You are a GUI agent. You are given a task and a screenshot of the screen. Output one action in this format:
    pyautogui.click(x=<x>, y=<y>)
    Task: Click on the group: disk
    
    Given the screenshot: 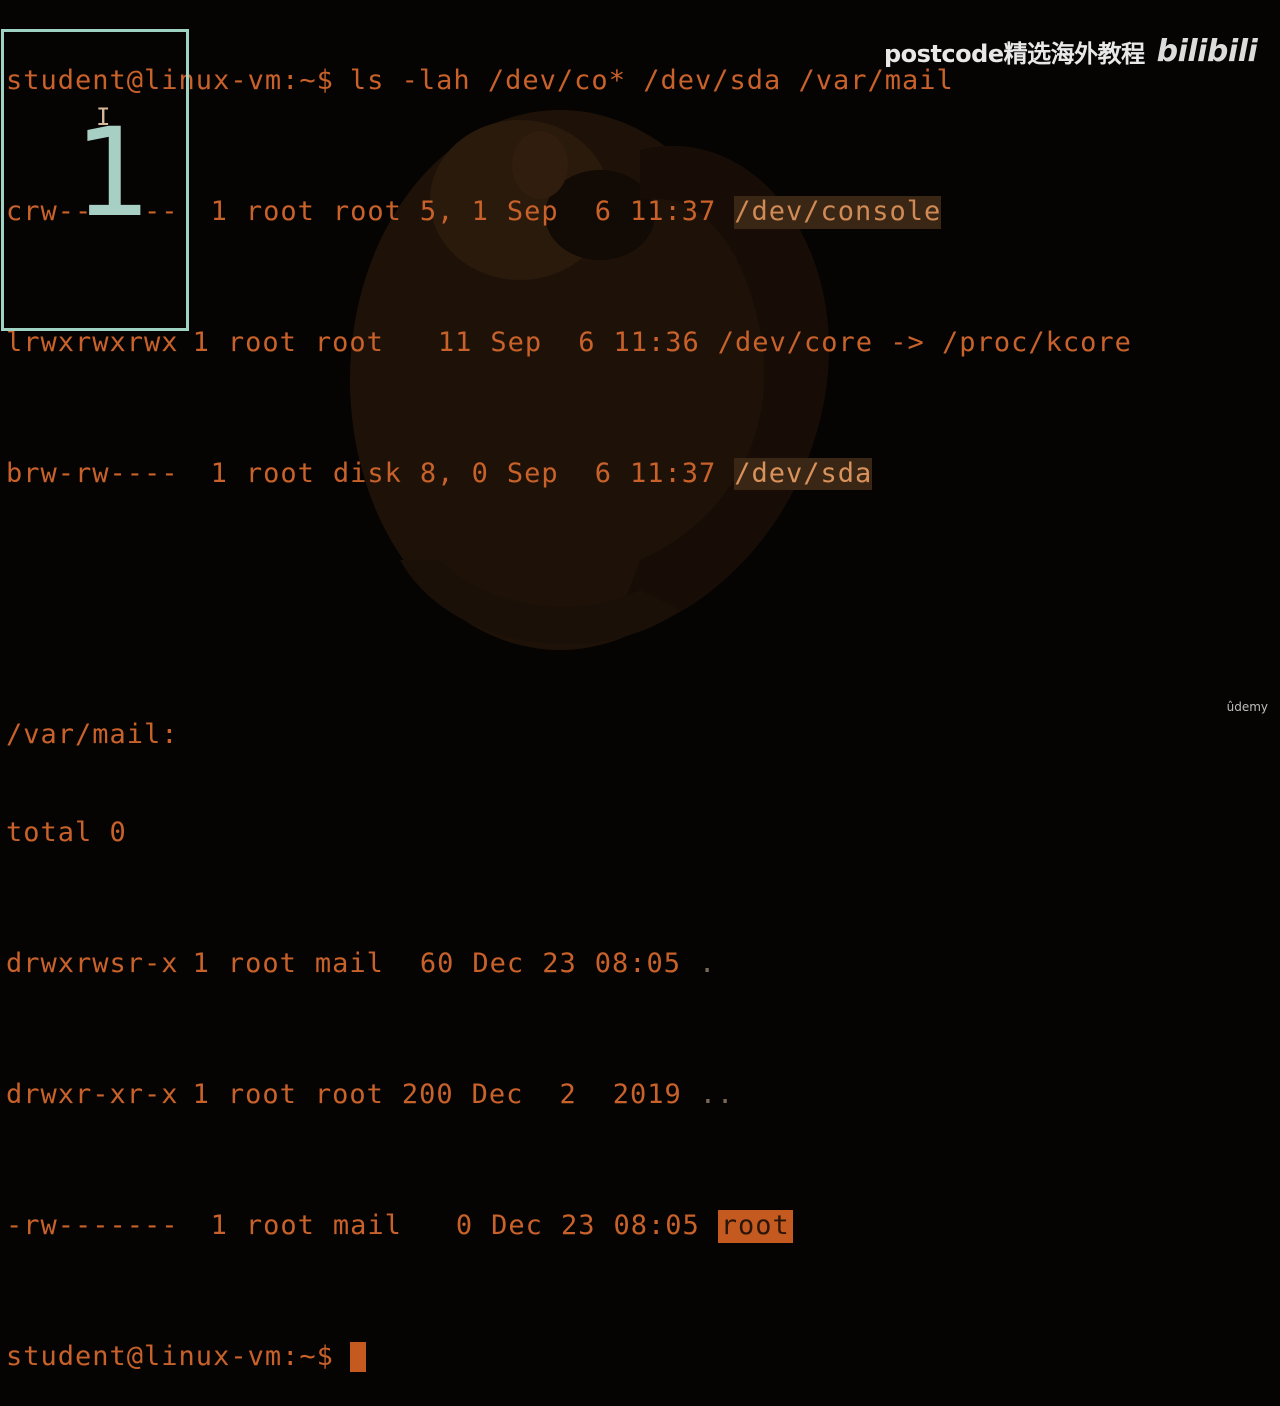 What is the action you would take?
    pyautogui.click(x=367, y=473)
    